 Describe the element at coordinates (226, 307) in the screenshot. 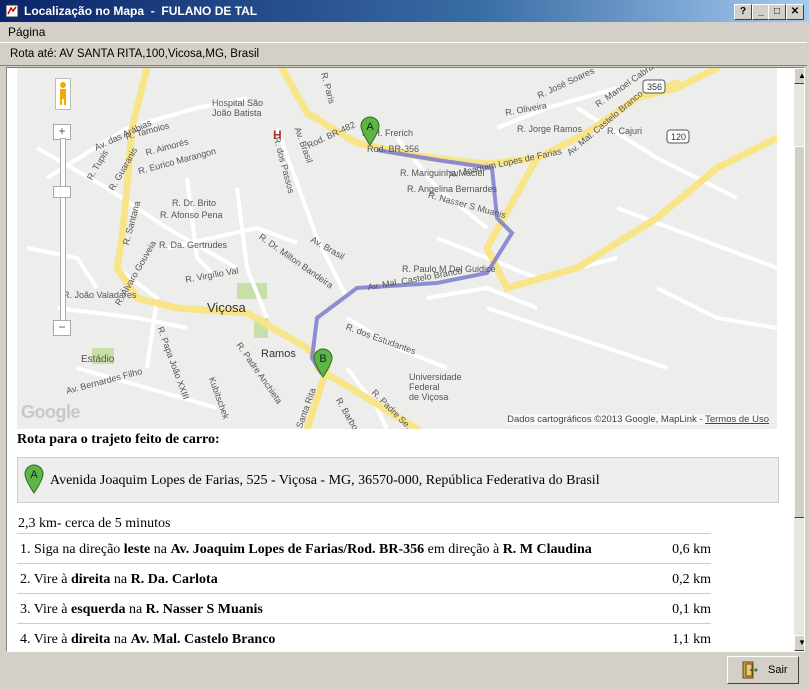

I see `map-label-vicosa: Viçosa` at that location.